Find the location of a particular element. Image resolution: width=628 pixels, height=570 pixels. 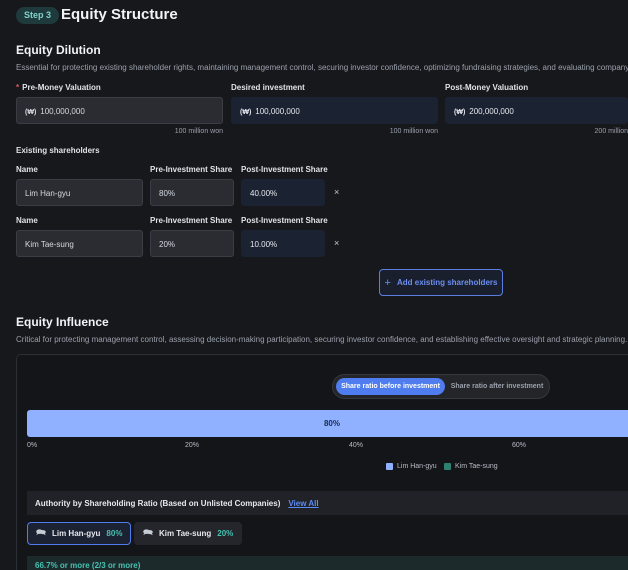

axis-tick: 40% is located at coordinates (356, 445).